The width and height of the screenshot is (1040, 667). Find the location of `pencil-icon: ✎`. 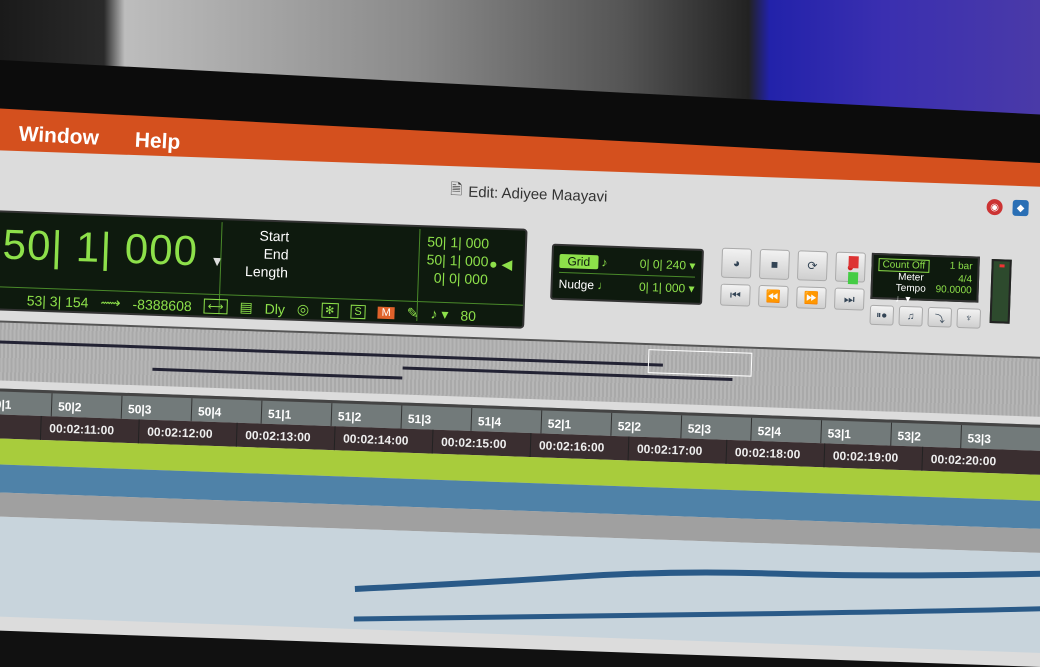

pencil-icon: ✎ is located at coordinates (412, 313).